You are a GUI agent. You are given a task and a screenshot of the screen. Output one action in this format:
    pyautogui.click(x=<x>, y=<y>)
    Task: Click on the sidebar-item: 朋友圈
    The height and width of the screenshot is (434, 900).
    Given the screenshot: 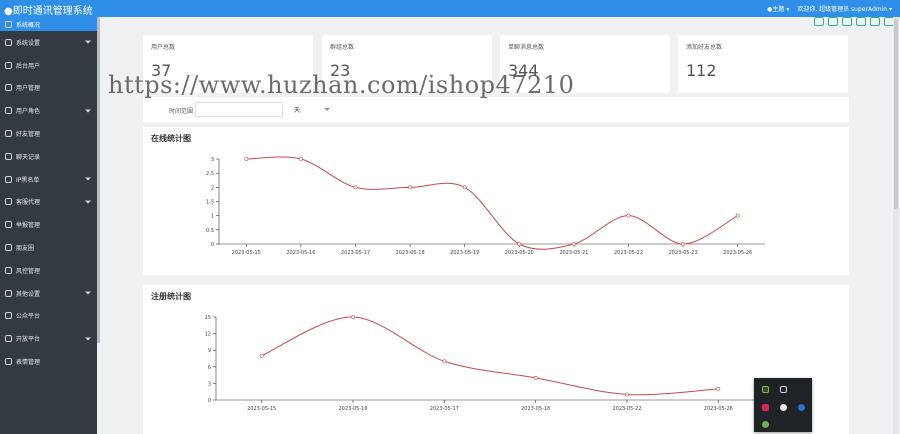 What is the action you would take?
    pyautogui.click(x=48, y=247)
    